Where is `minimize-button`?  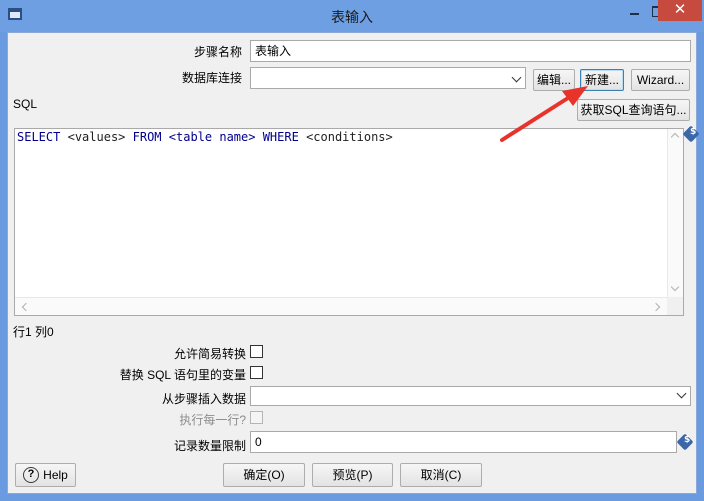 minimize-button is located at coordinates (634, 11).